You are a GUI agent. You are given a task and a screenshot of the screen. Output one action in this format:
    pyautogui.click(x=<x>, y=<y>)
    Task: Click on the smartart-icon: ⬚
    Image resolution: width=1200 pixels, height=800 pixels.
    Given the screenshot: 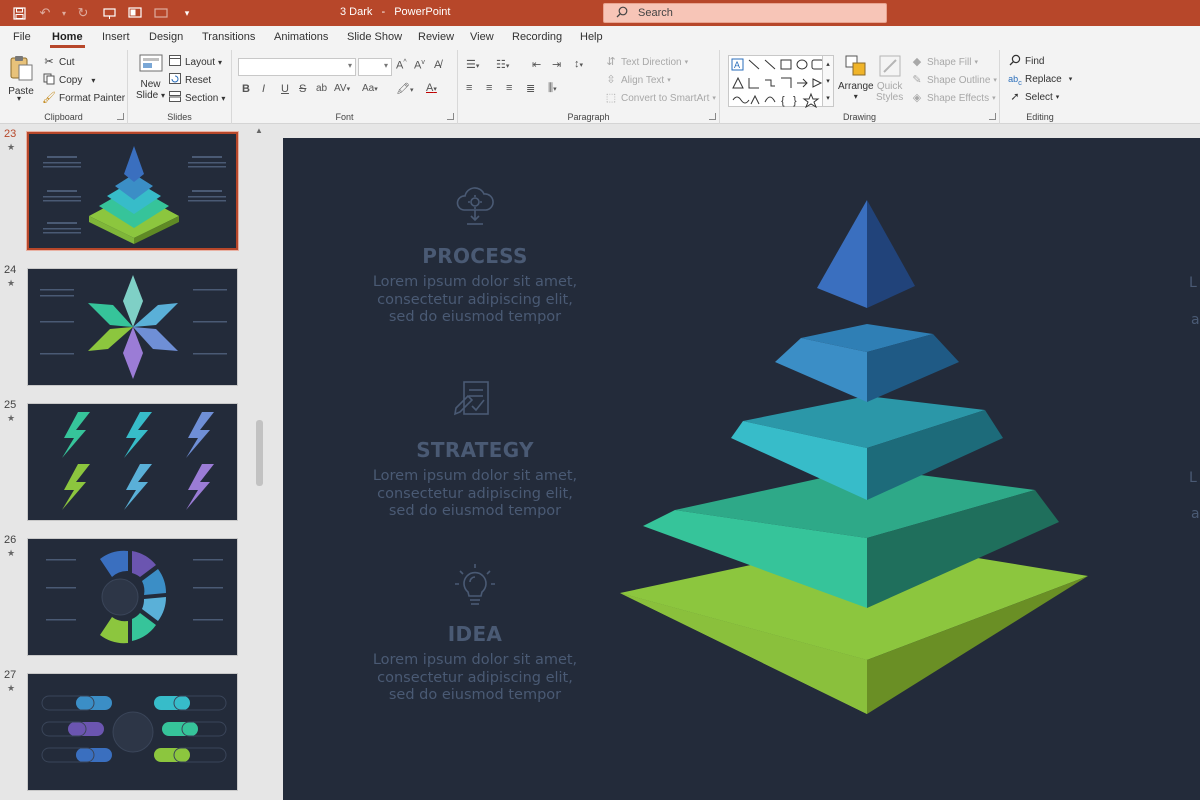 What is the action you would take?
    pyautogui.click(x=611, y=98)
    